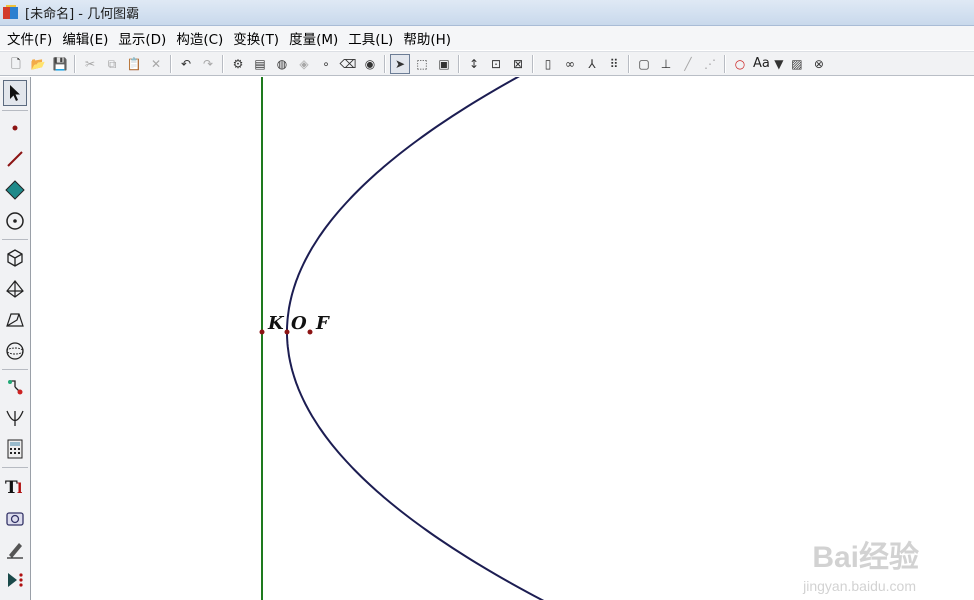 Image resolution: width=974 pixels, height=600 pixels. Describe the element at coordinates (15, 518) in the screenshot. I see `camera-tool-icon` at that location.